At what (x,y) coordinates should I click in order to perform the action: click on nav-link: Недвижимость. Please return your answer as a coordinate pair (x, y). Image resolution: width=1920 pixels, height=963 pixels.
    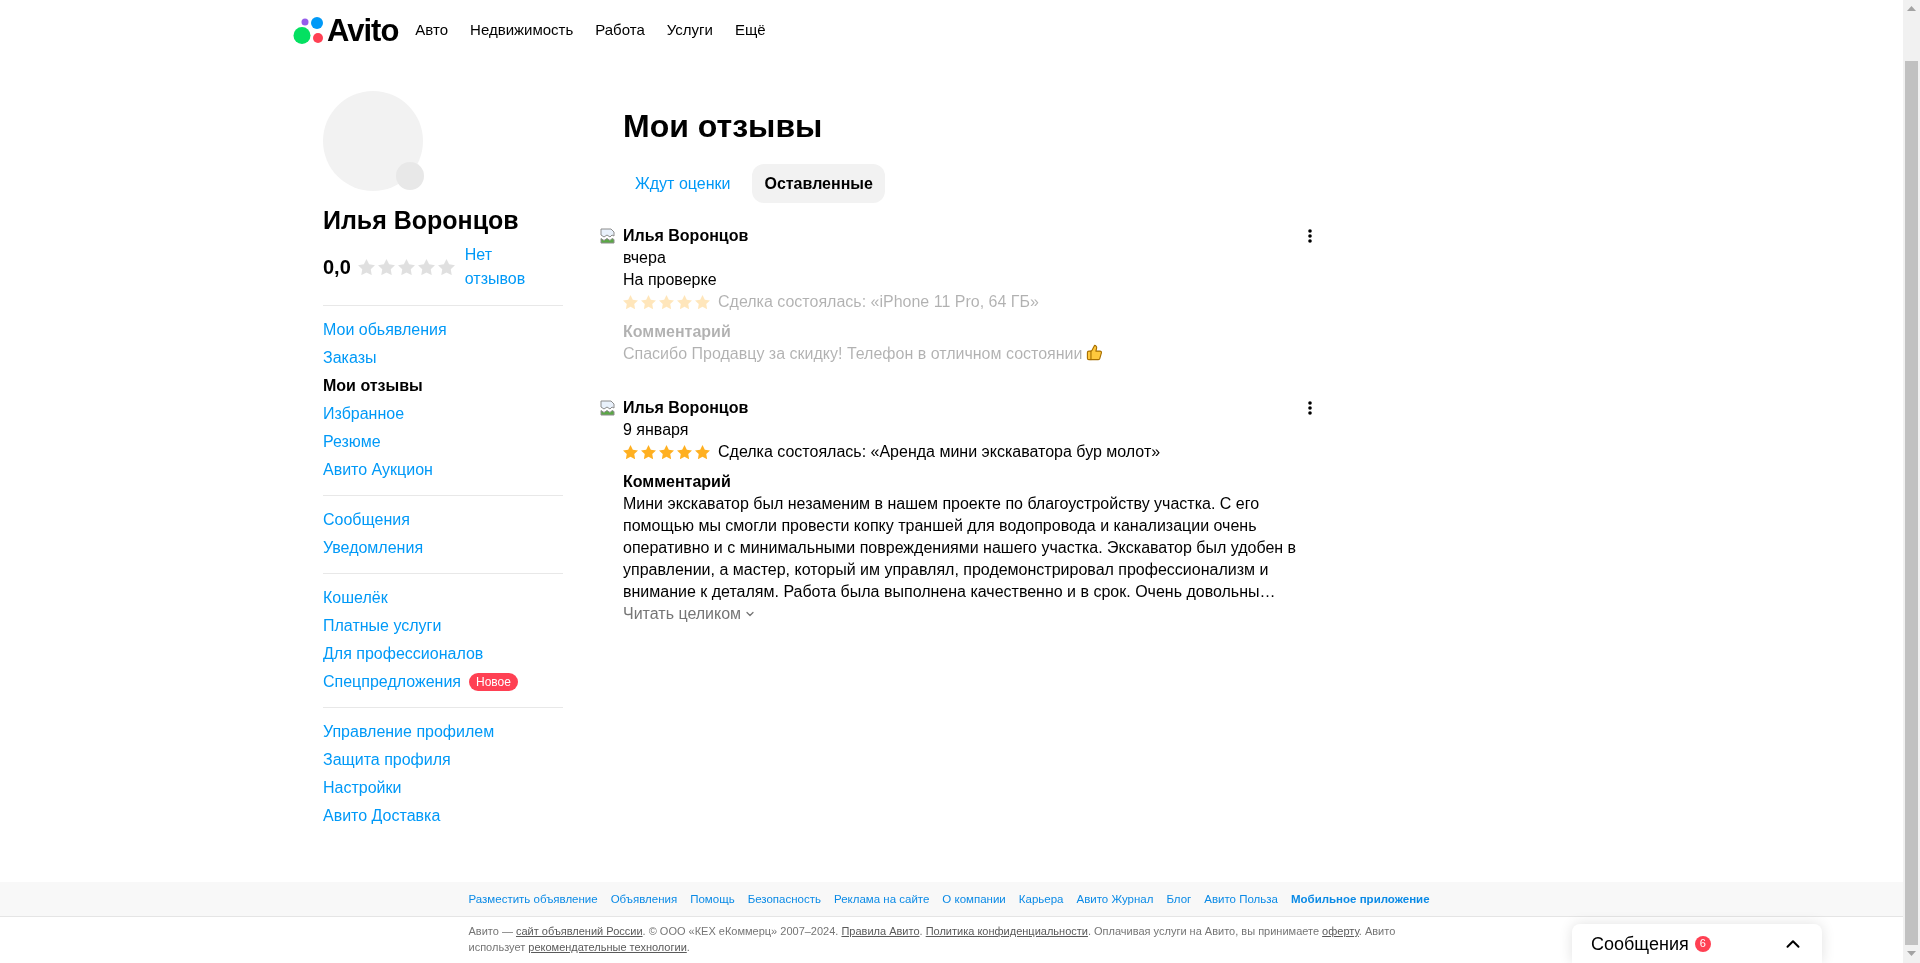
    Looking at the image, I should click on (522, 30).